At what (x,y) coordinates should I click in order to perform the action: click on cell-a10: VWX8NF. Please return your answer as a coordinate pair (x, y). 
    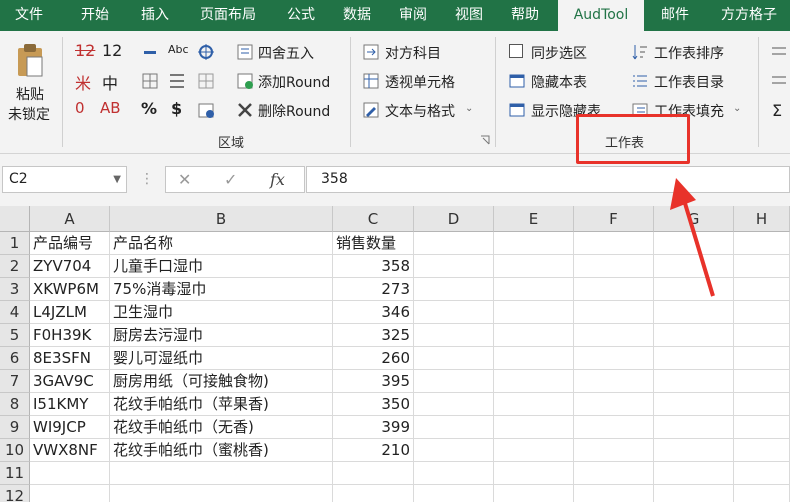
    Looking at the image, I should click on (70, 450).